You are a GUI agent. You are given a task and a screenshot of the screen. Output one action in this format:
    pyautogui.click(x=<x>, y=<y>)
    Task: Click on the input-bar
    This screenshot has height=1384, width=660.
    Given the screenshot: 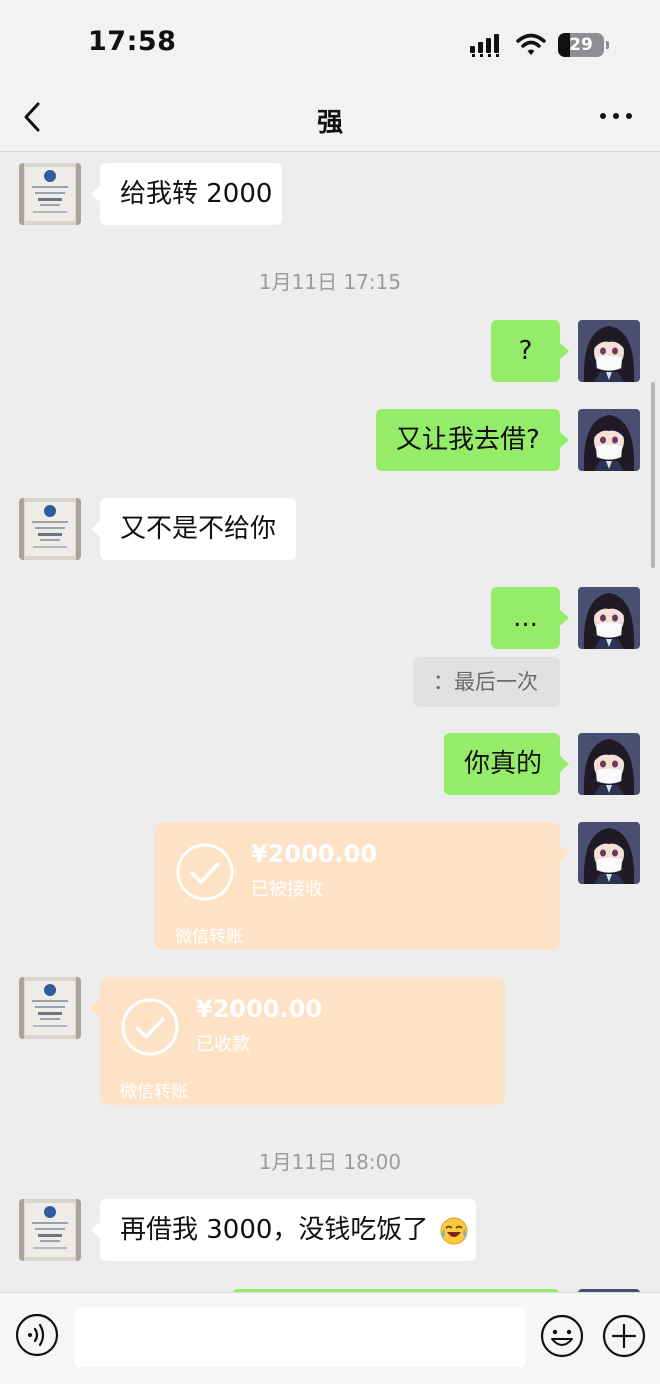 What is the action you would take?
    pyautogui.click(x=330, y=1338)
    